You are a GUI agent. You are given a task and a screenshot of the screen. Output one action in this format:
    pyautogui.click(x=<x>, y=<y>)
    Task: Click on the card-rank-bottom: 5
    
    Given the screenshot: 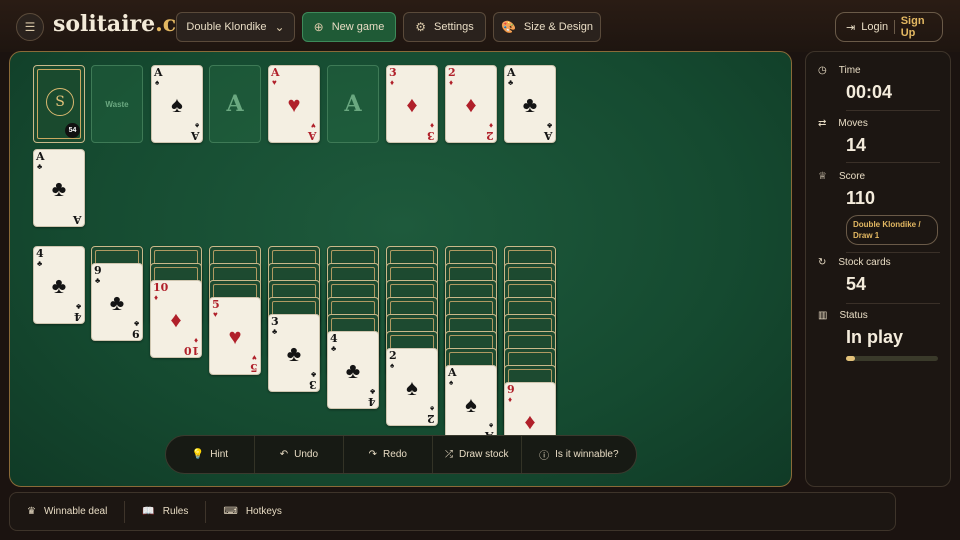 What is the action you would take?
    pyautogui.click(x=254, y=367)
    